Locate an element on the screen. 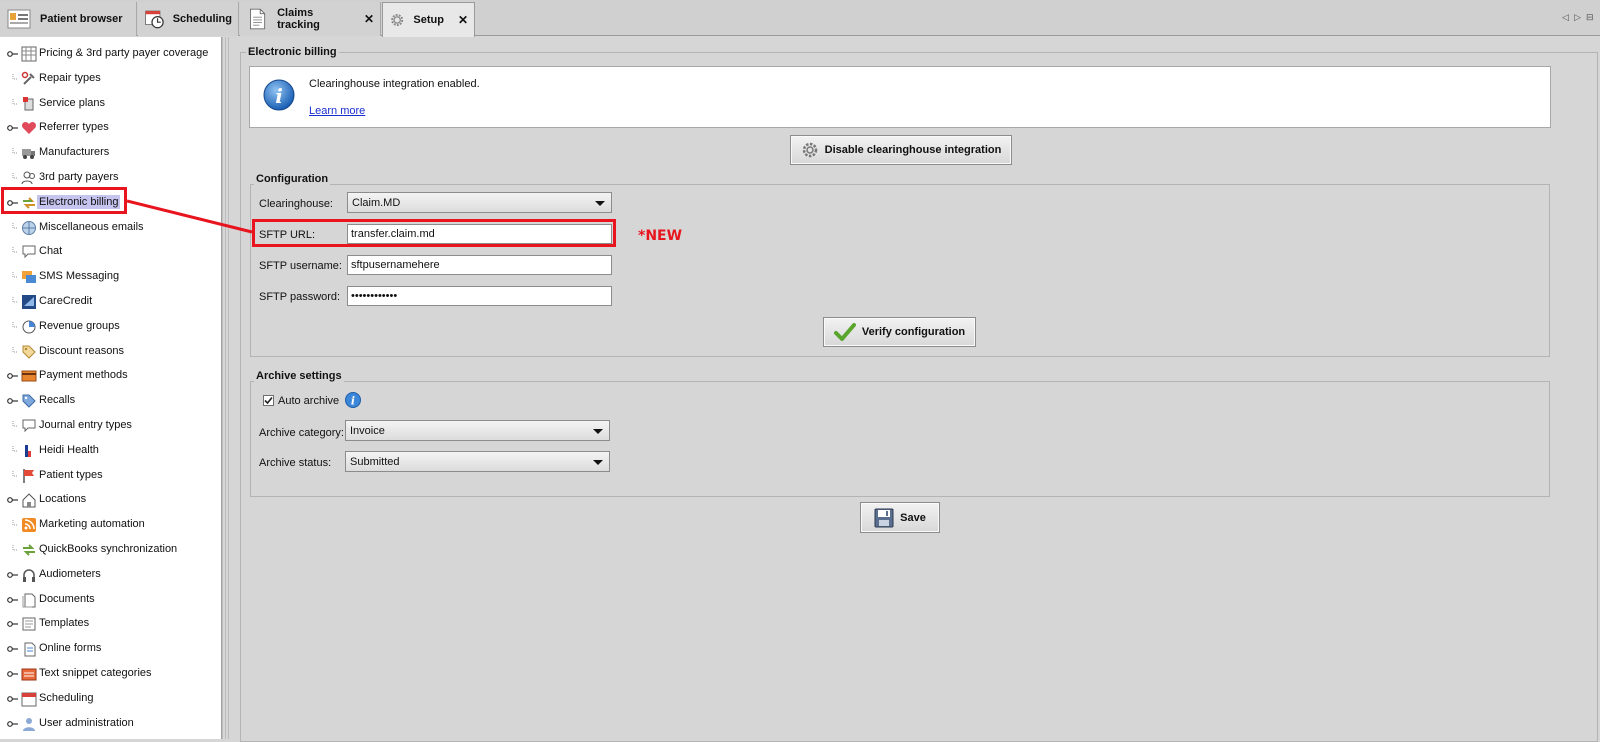  tree-item-referrer-types: Referrer types is located at coordinates (110, 128).